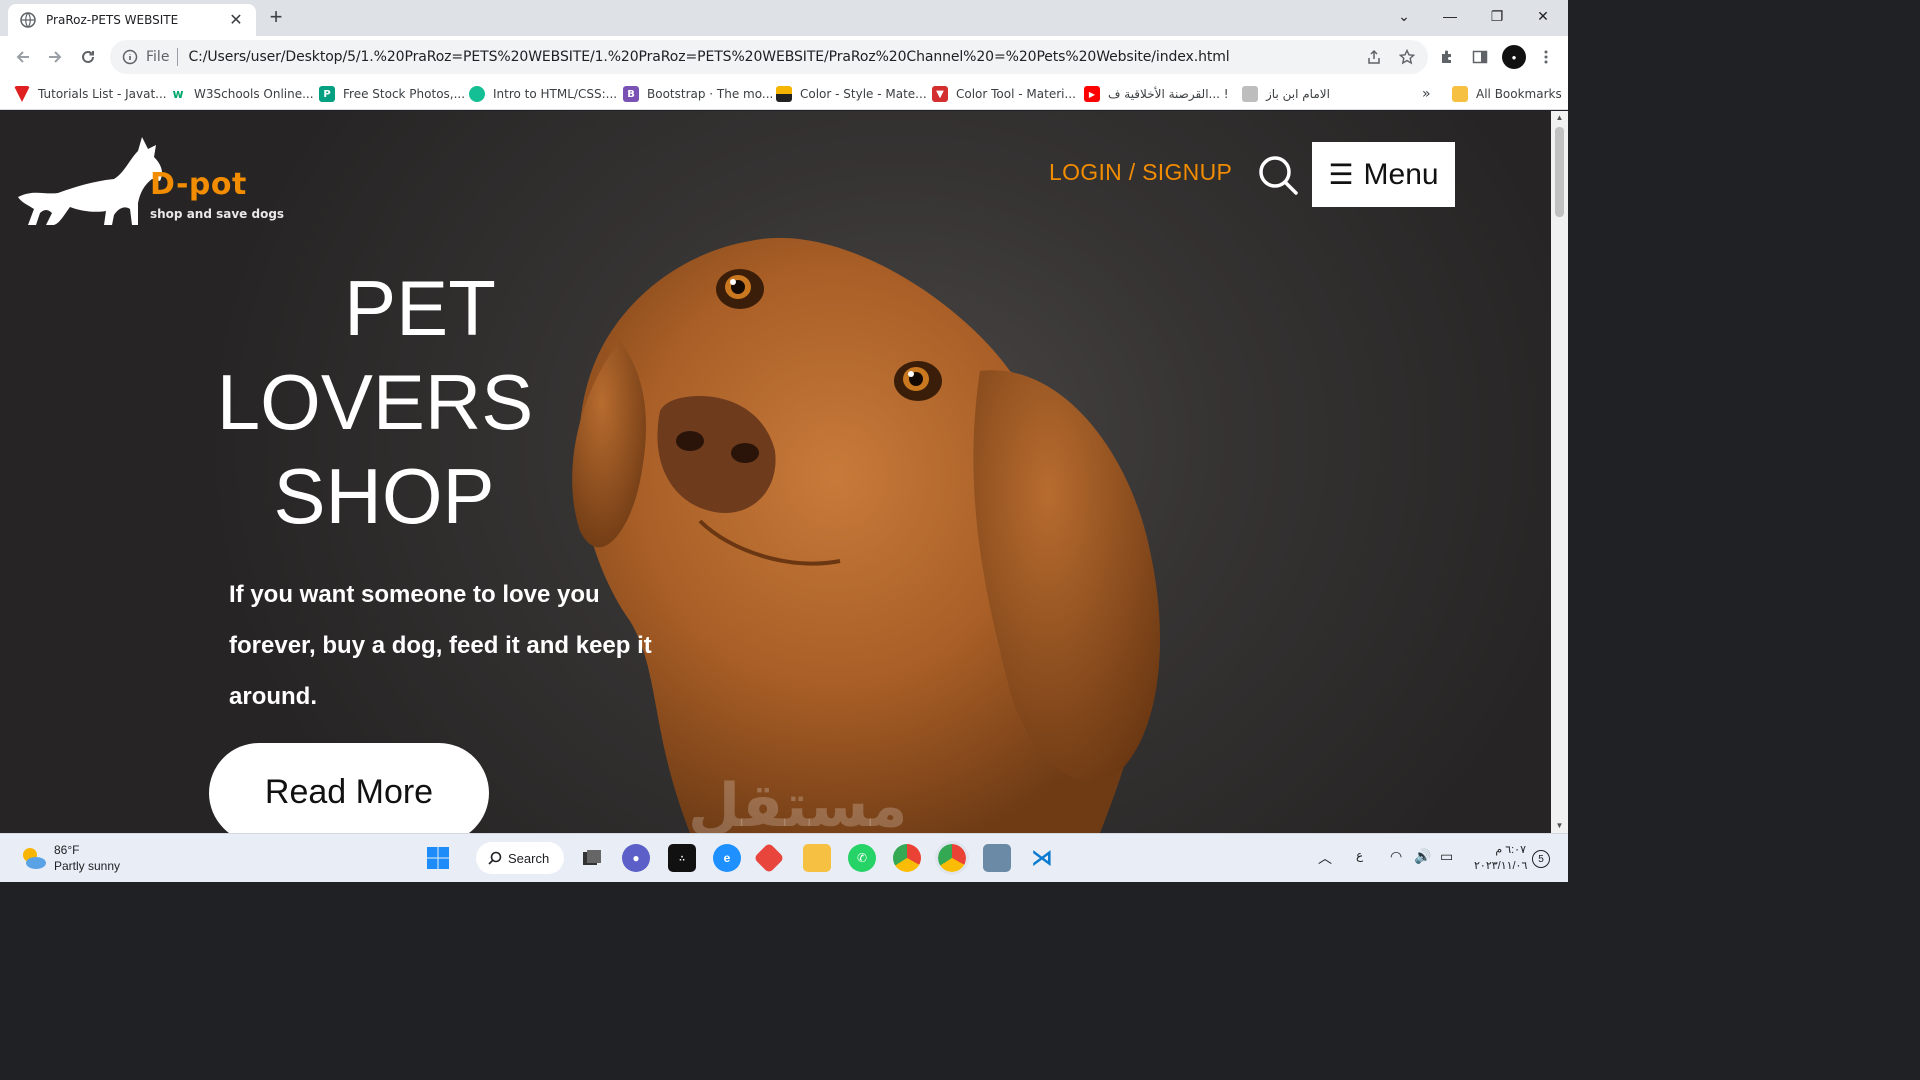 Image resolution: width=1920 pixels, height=1080 pixels. What do you see at coordinates (636, 858) in the screenshot?
I see `teams-chat-icon: ●` at bounding box center [636, 858].